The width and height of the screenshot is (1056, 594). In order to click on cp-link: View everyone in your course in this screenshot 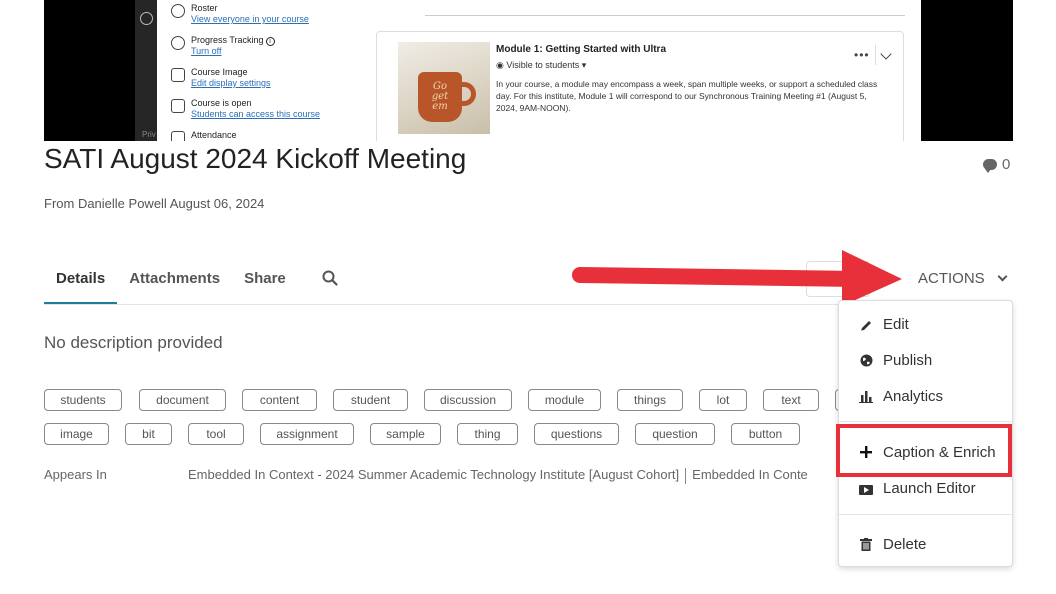, I will do `click(250, 19)`.